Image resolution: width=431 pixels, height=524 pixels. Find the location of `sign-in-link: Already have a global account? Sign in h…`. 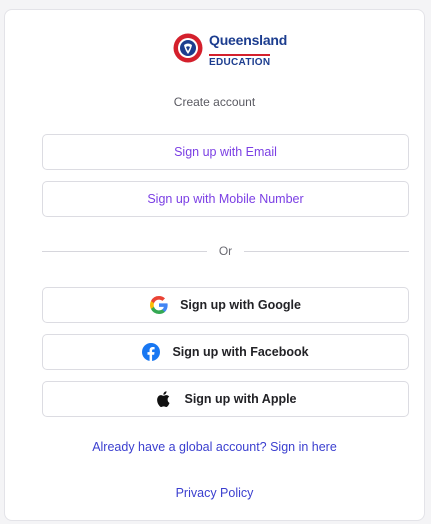

sign-in-link: Already have a global account? Sign in h… is located at coordinates (214, 447).